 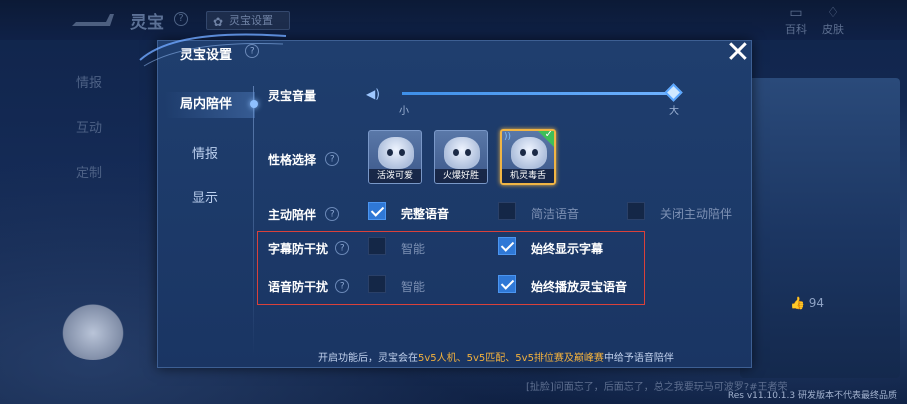 I want to click on gear-icon: ✿, so click(x=218, y=22).